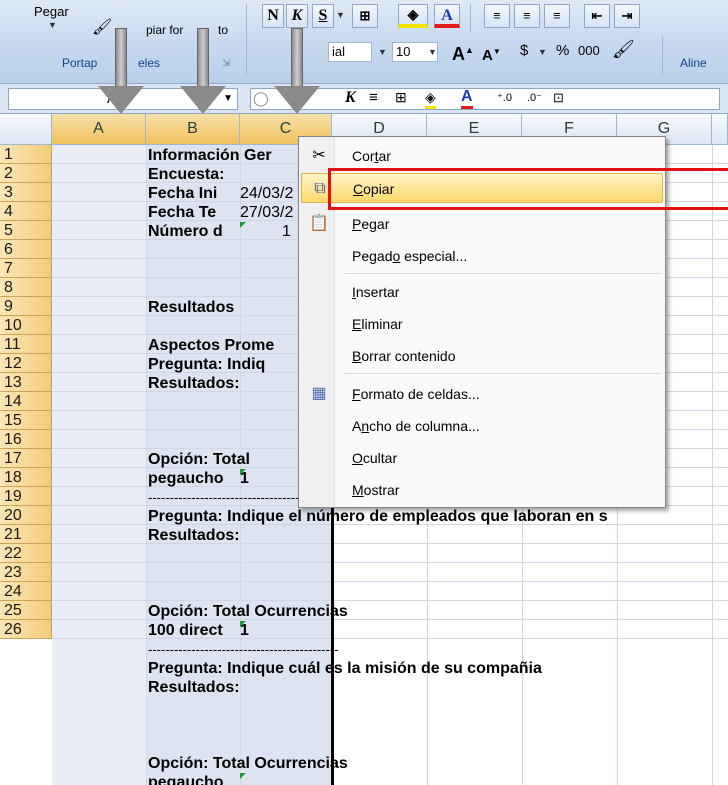 This screenshot has width=728, height=785. What do you see at coordinates (597, 16) in the screenshot?
I see `decrease-indent-icon: ⇤` at bounding box center [597, 16].